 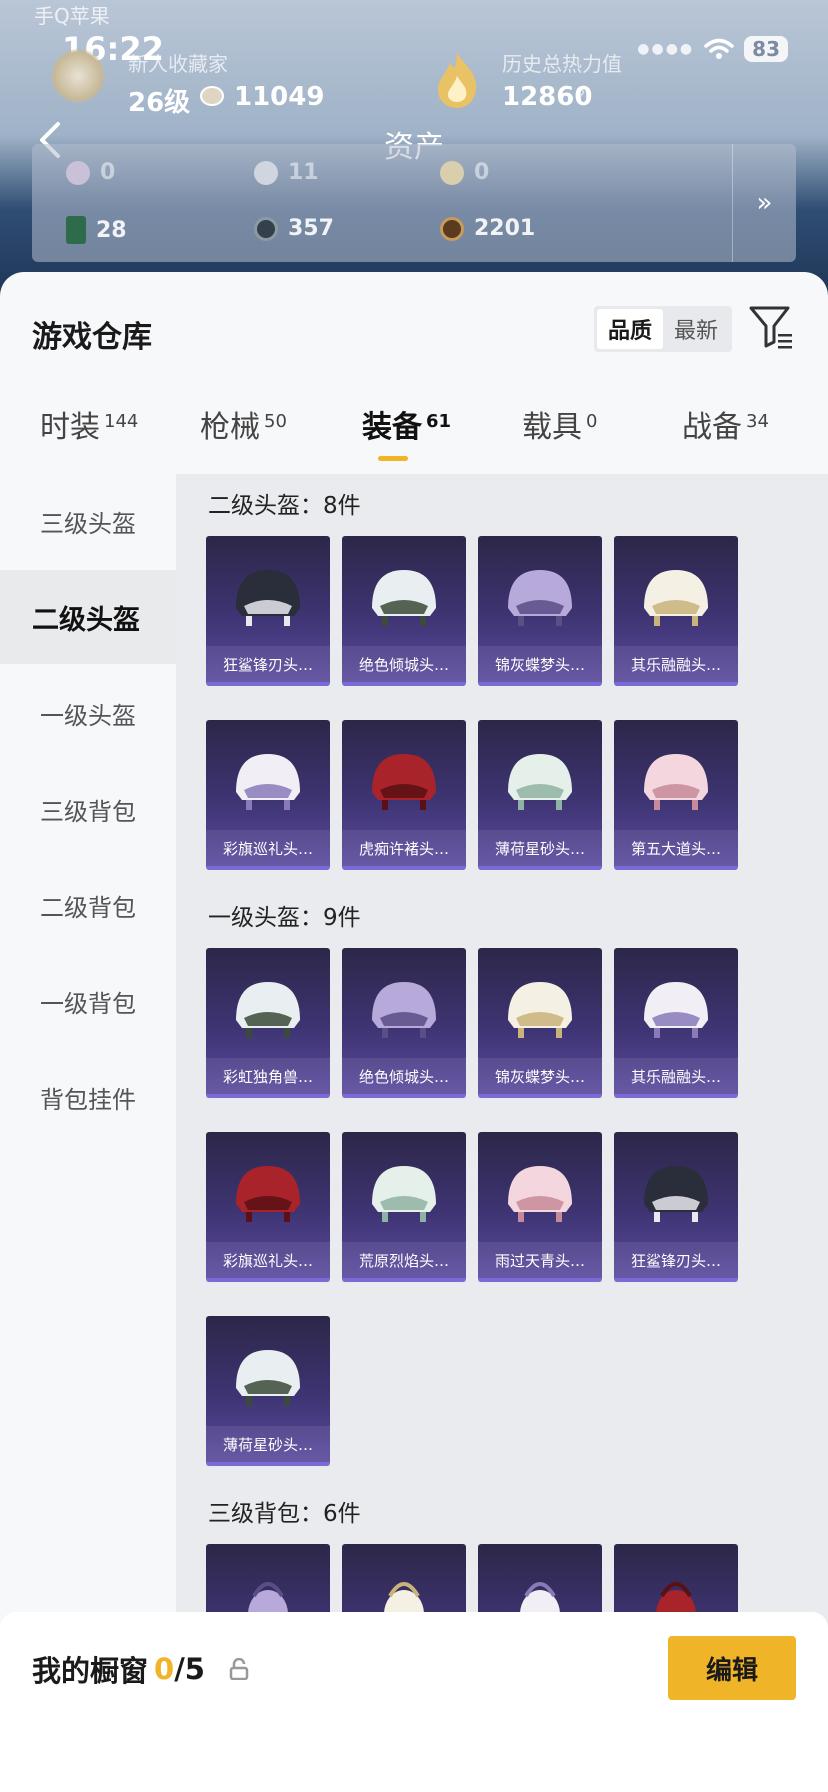 What do you see at coordinates (771, 327) in the screenshot?
I see `filter-icon` at bounding box center [771, 327].